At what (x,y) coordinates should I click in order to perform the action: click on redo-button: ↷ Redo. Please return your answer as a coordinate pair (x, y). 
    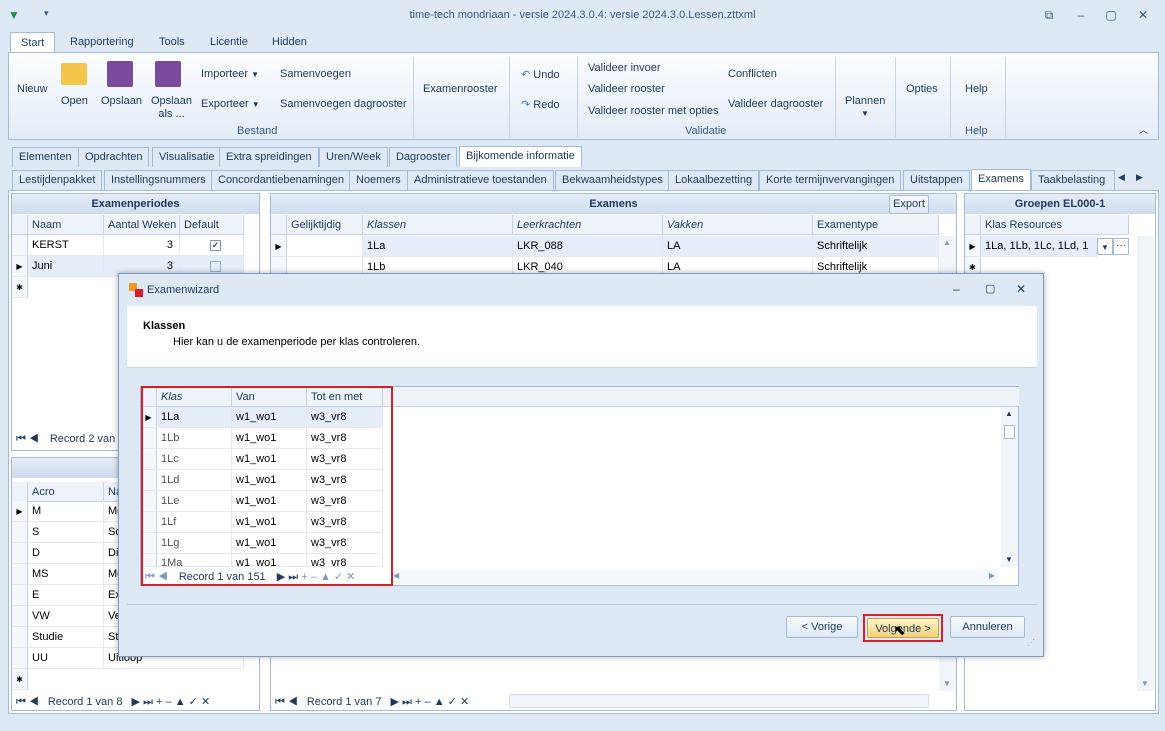
    Looking at the image, I should click on (540, 104).